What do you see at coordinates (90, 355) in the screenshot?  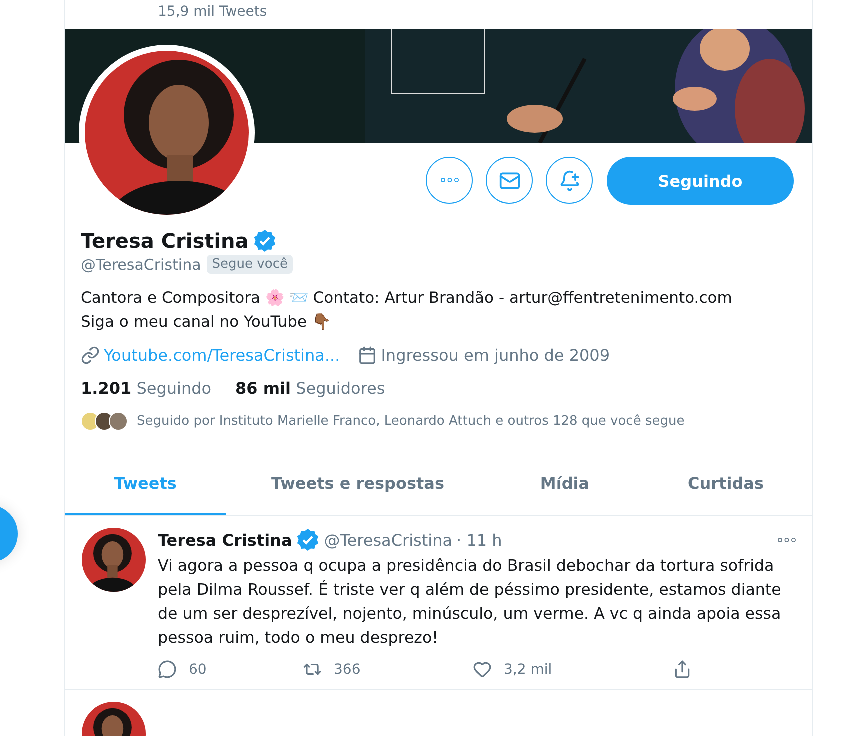 I see `link-icon` at bounding box center [90, 355].